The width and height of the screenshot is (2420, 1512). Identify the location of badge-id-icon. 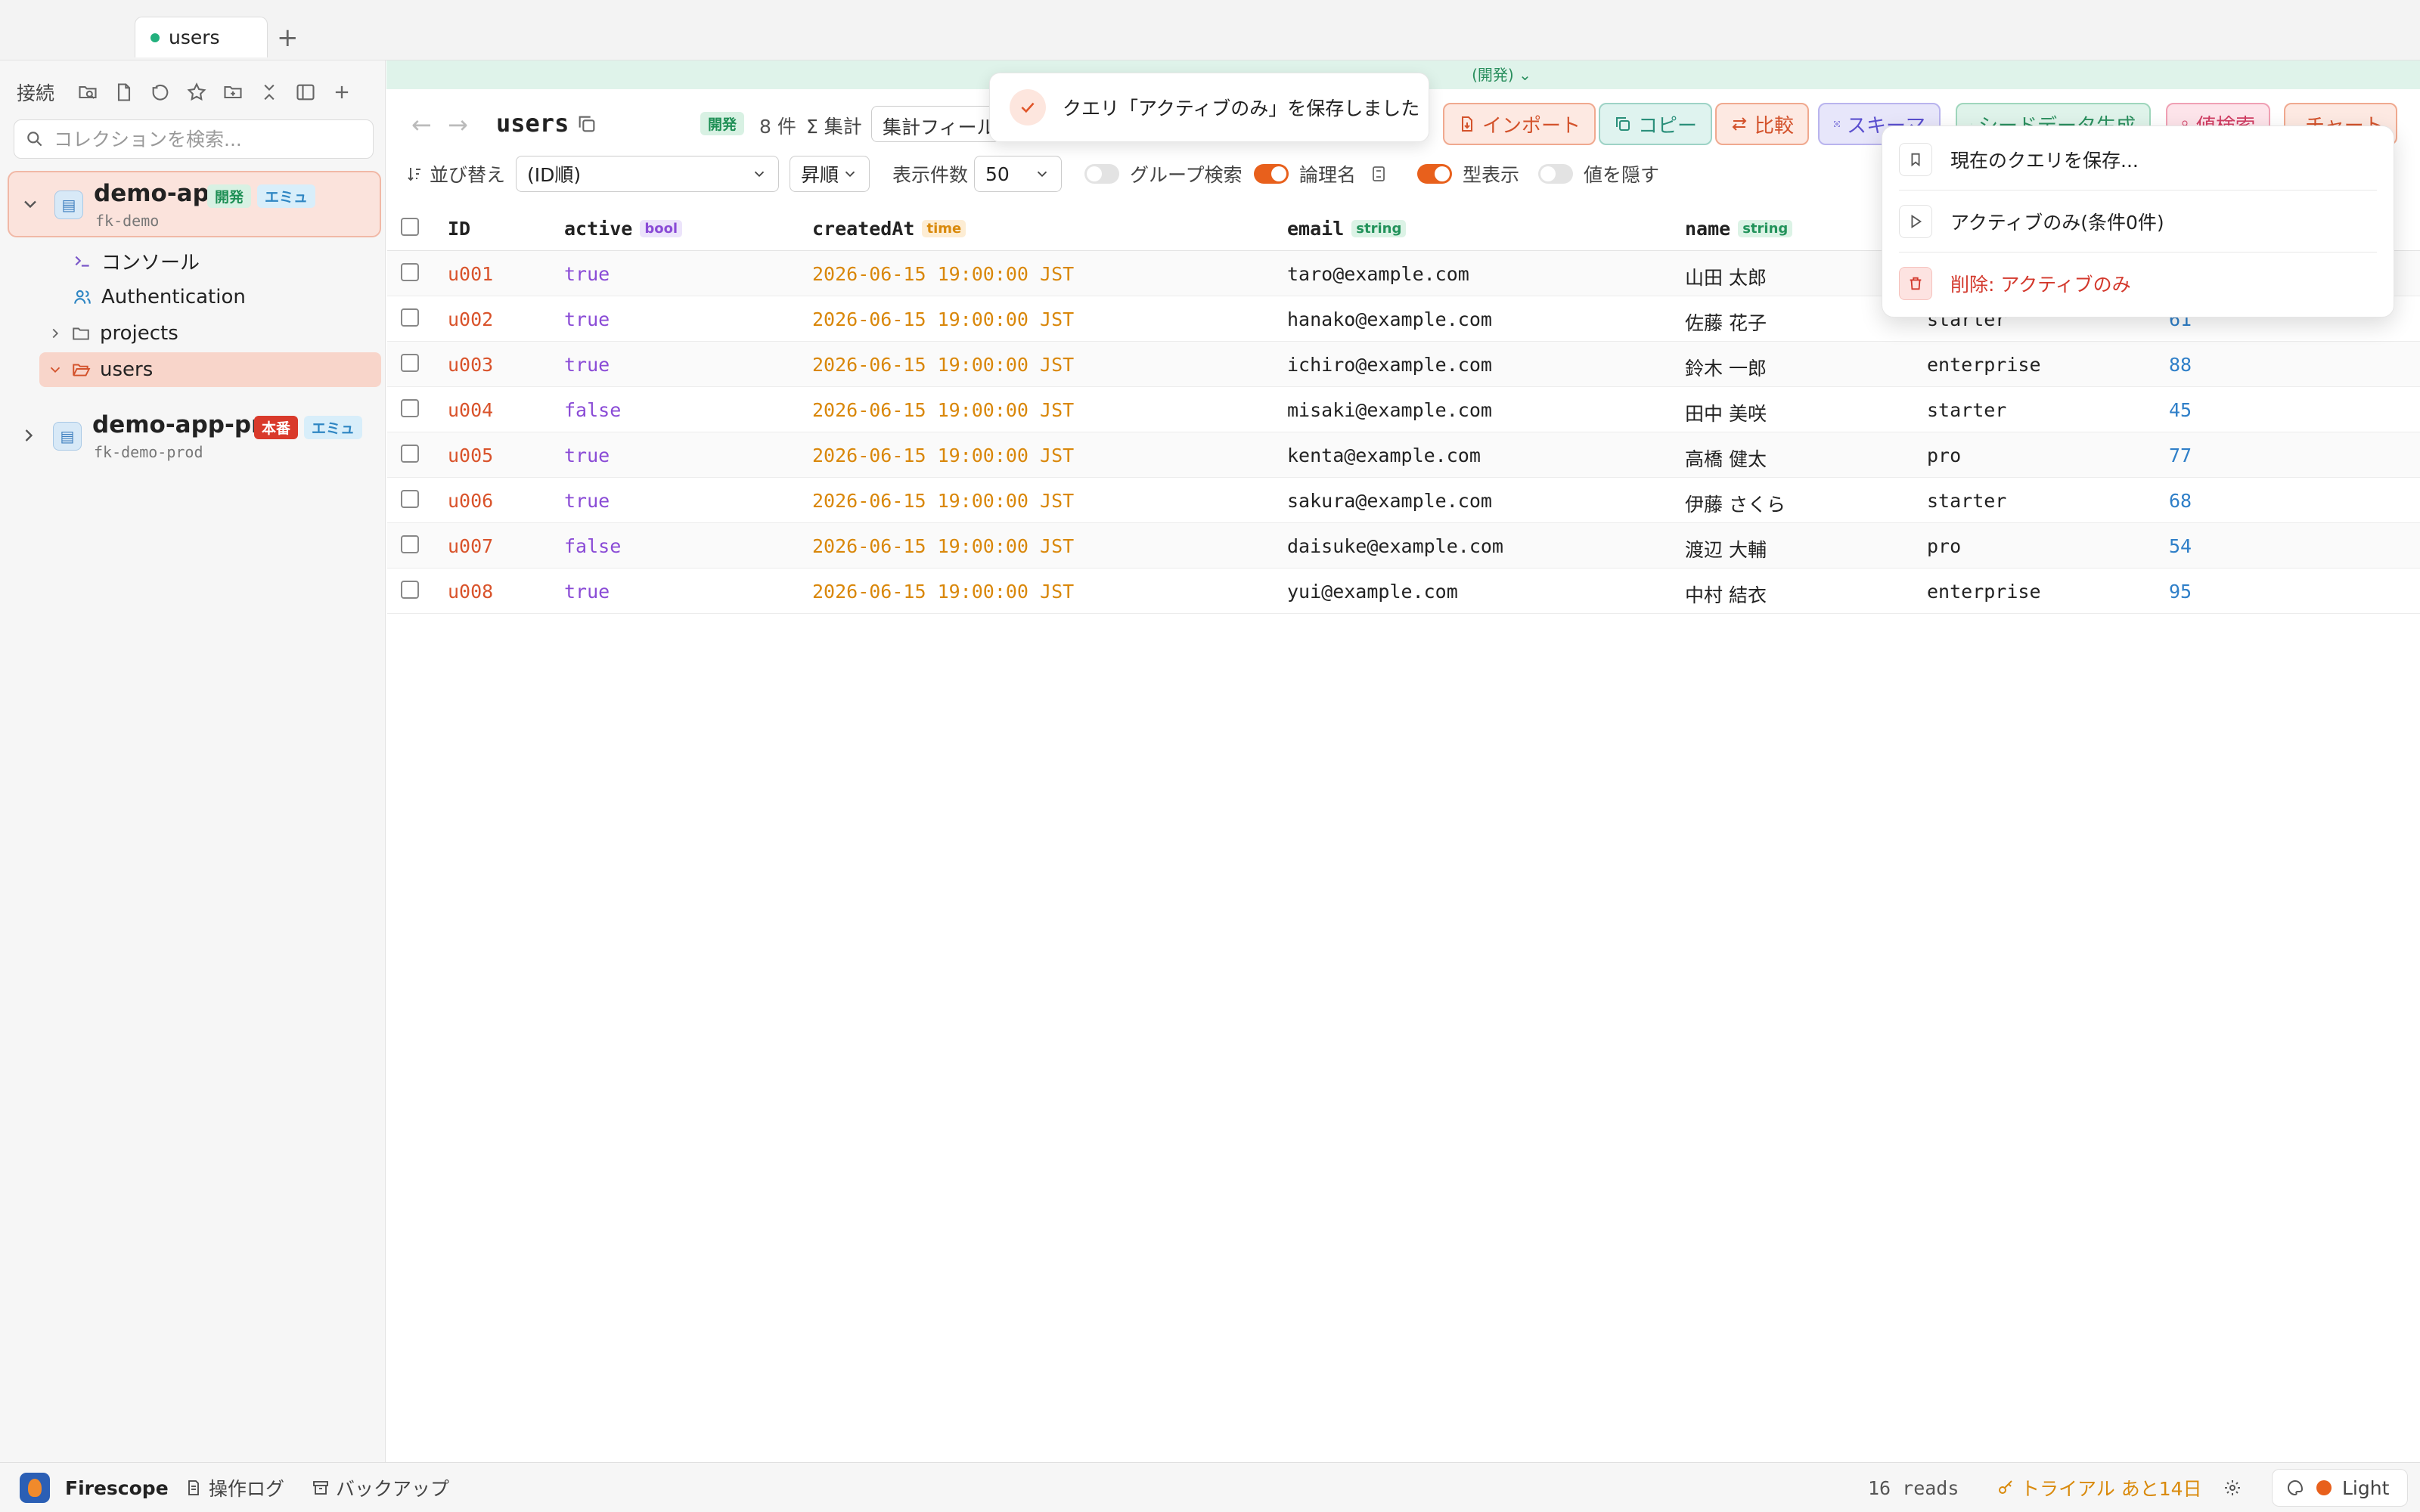
(1379, 174).